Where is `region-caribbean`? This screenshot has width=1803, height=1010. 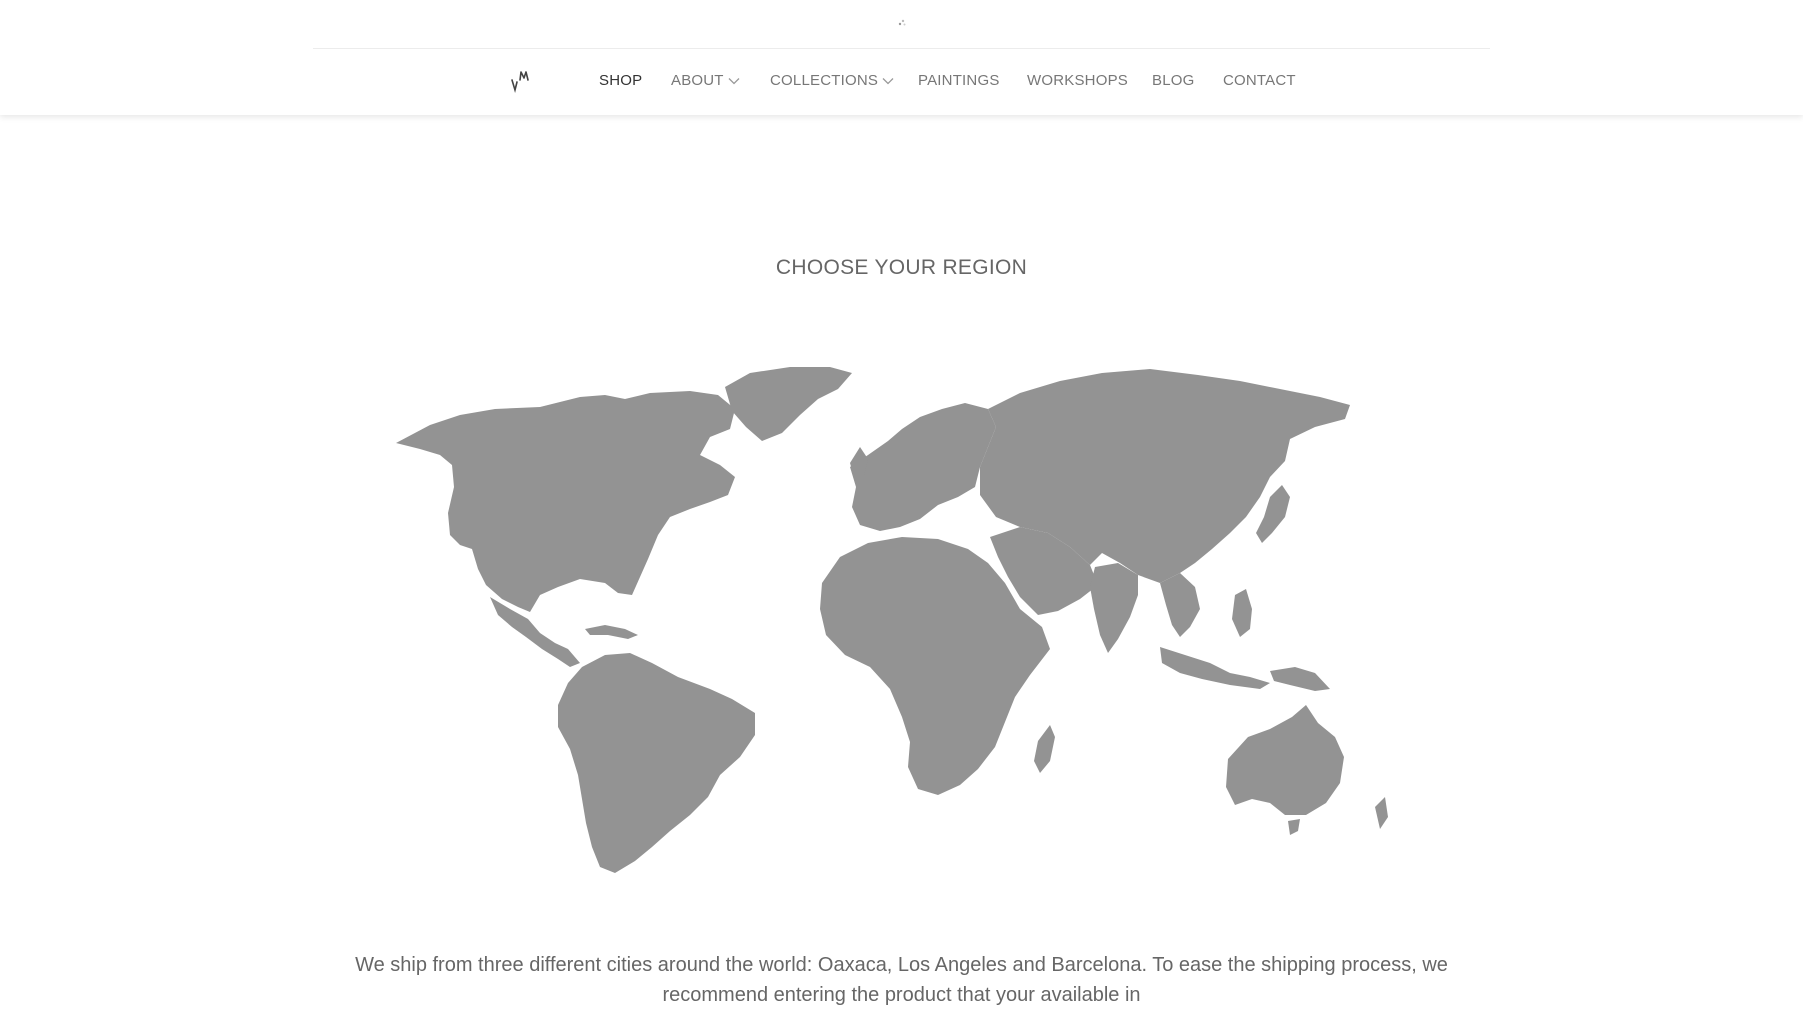 region-caribbean is located at coordinates (611, 632).